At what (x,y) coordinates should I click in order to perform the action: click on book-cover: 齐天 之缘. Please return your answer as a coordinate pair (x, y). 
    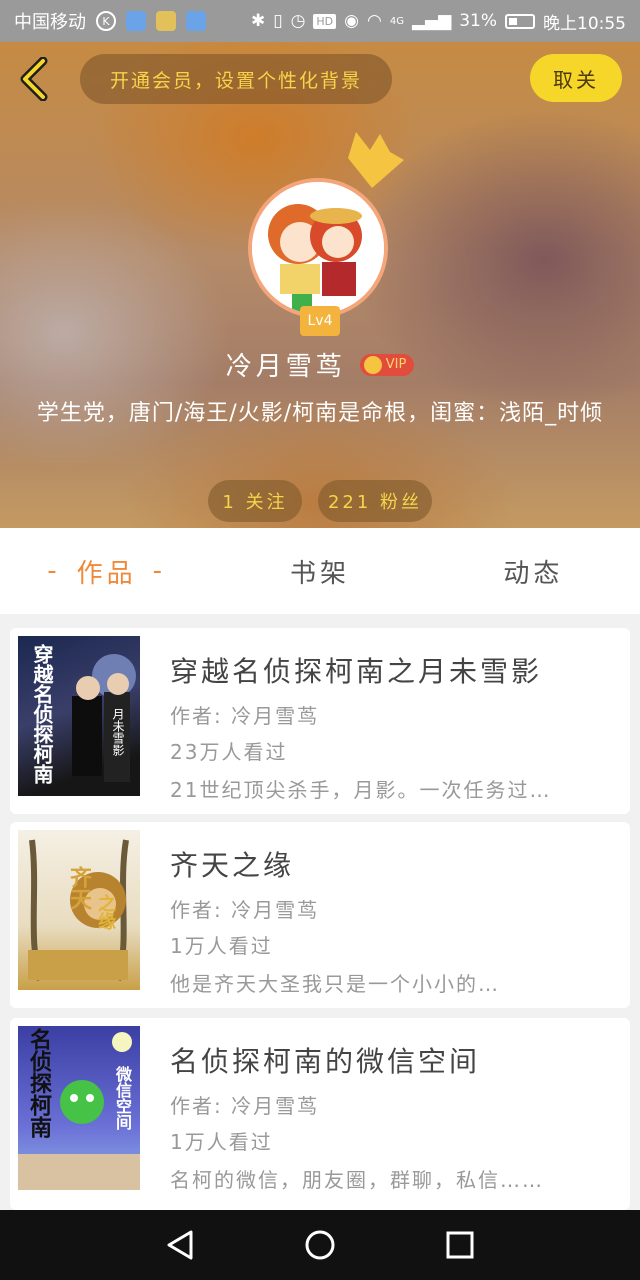
    Looking at the image, I should click on (79, 910).